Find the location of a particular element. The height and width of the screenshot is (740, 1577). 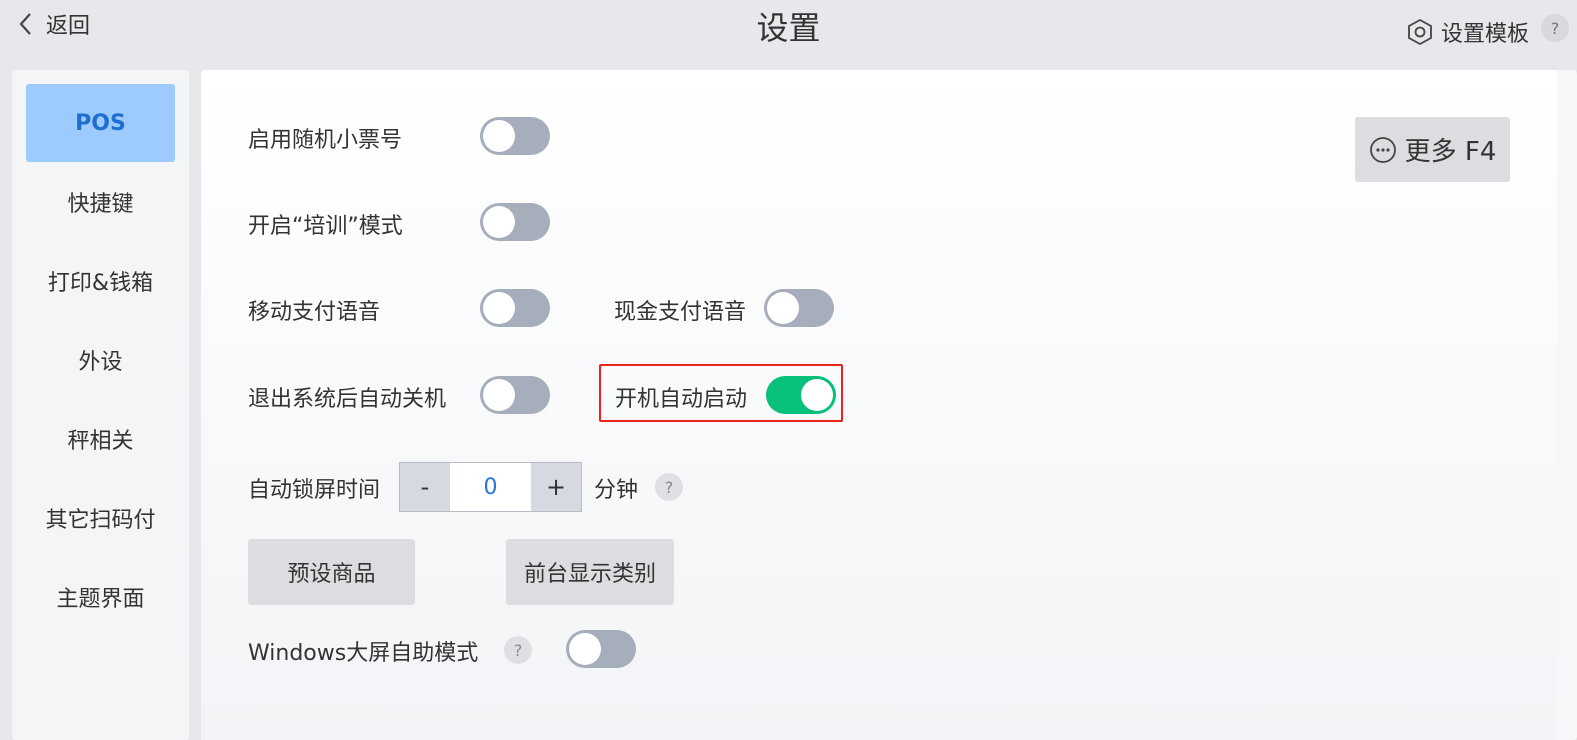

lock-time-label: 自动锁屏时间 is located at coordinates (314, 490).